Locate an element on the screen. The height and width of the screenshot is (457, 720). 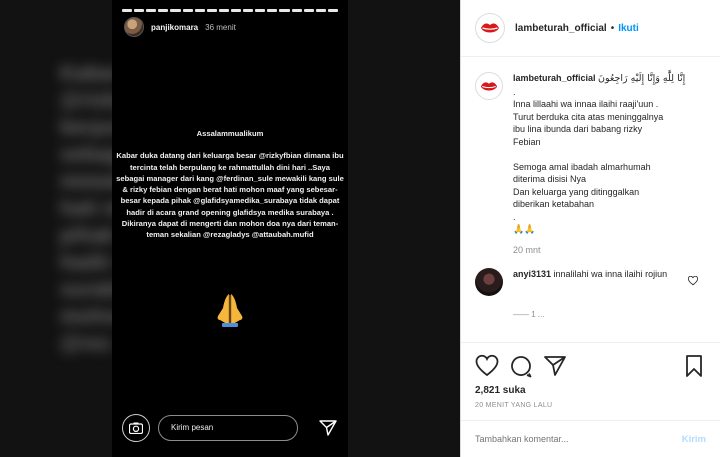
story-progress-bars is located at coordinates (230, 10).